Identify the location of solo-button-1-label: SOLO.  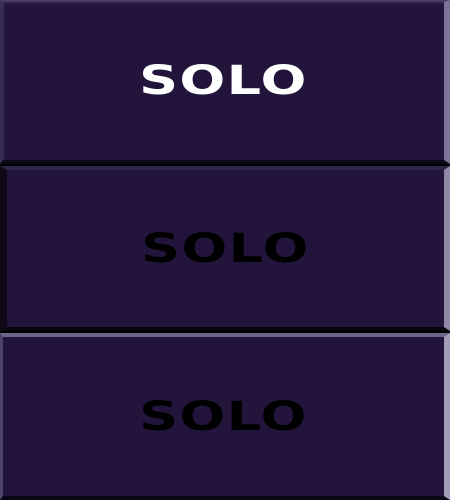
(223, 81).